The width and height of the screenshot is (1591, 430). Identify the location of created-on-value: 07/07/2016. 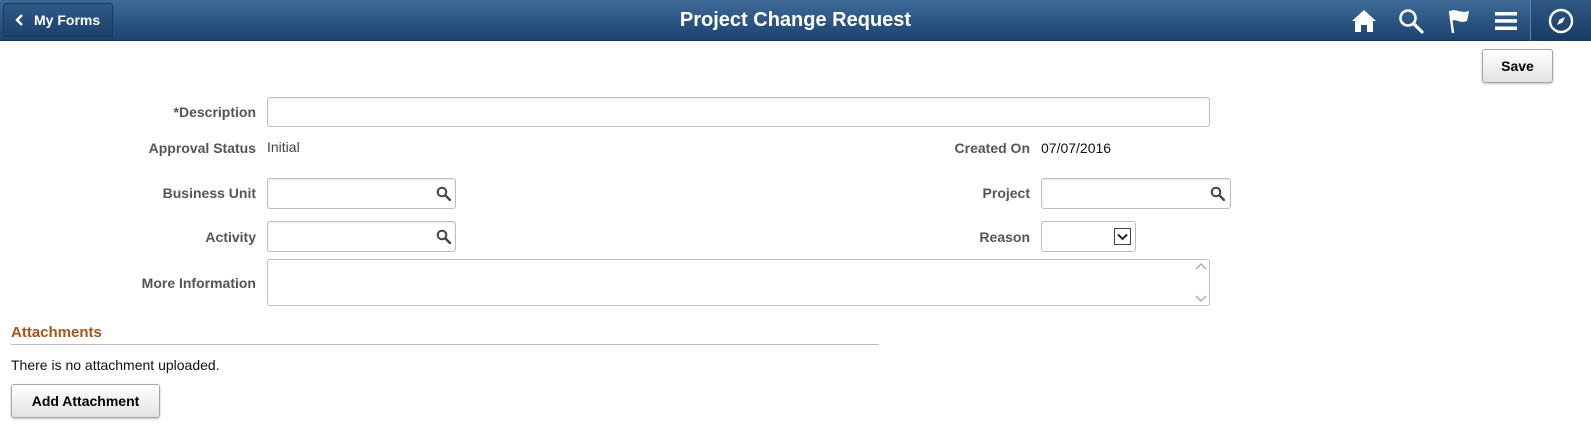
(1076, 148).